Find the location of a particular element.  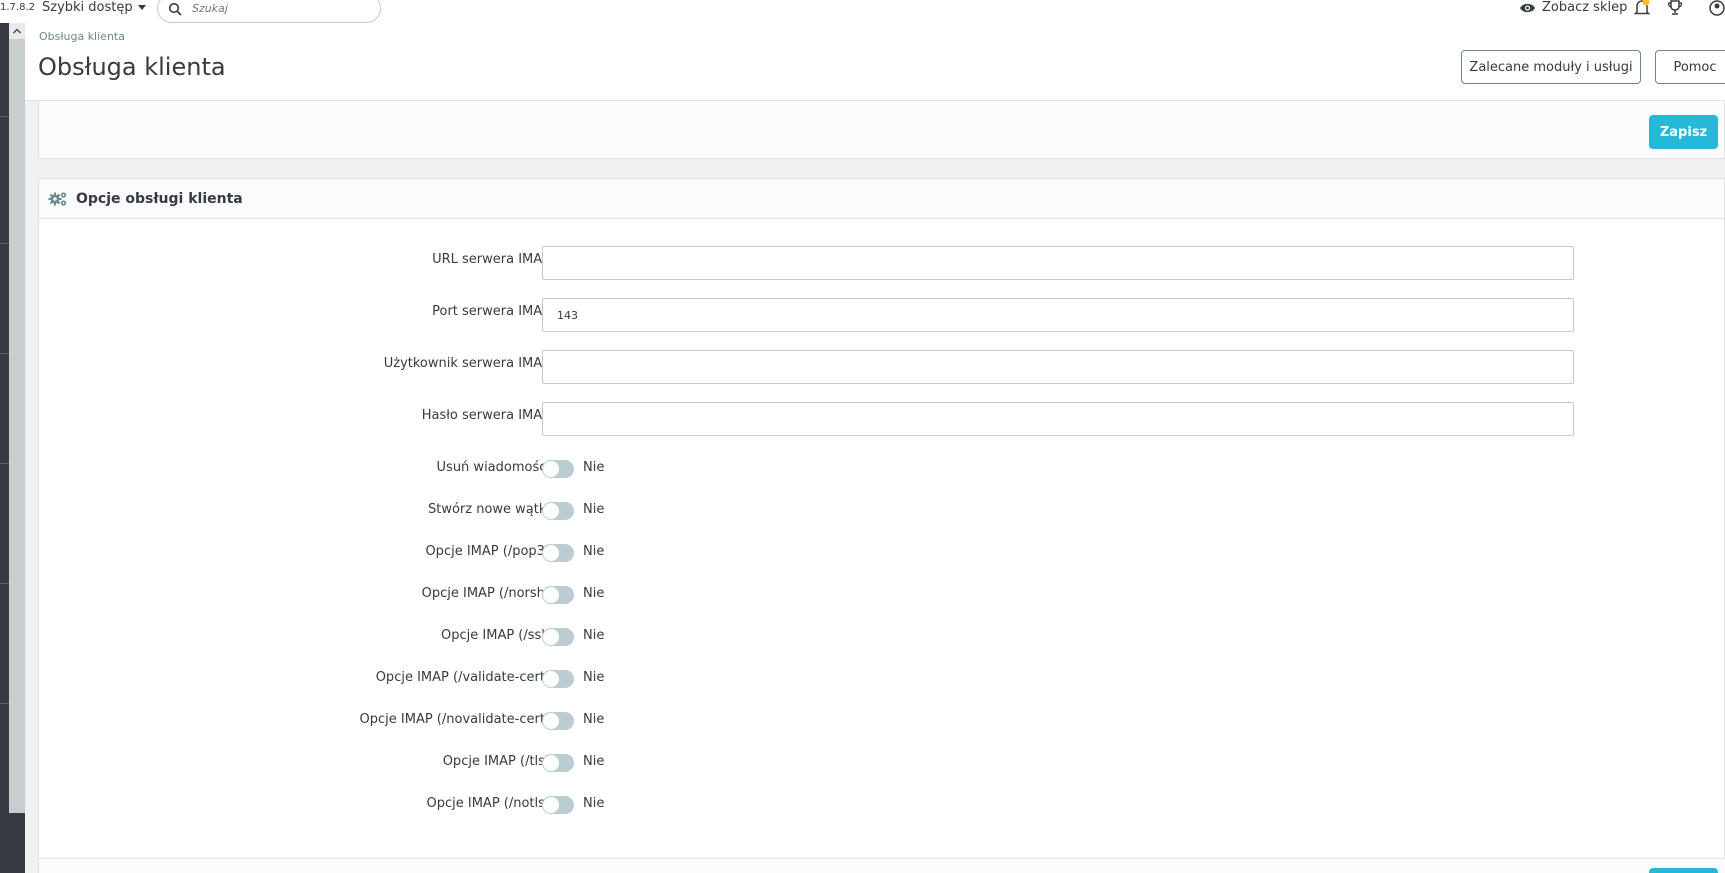

imap-tls-switch is located at coordinates (558, 763).